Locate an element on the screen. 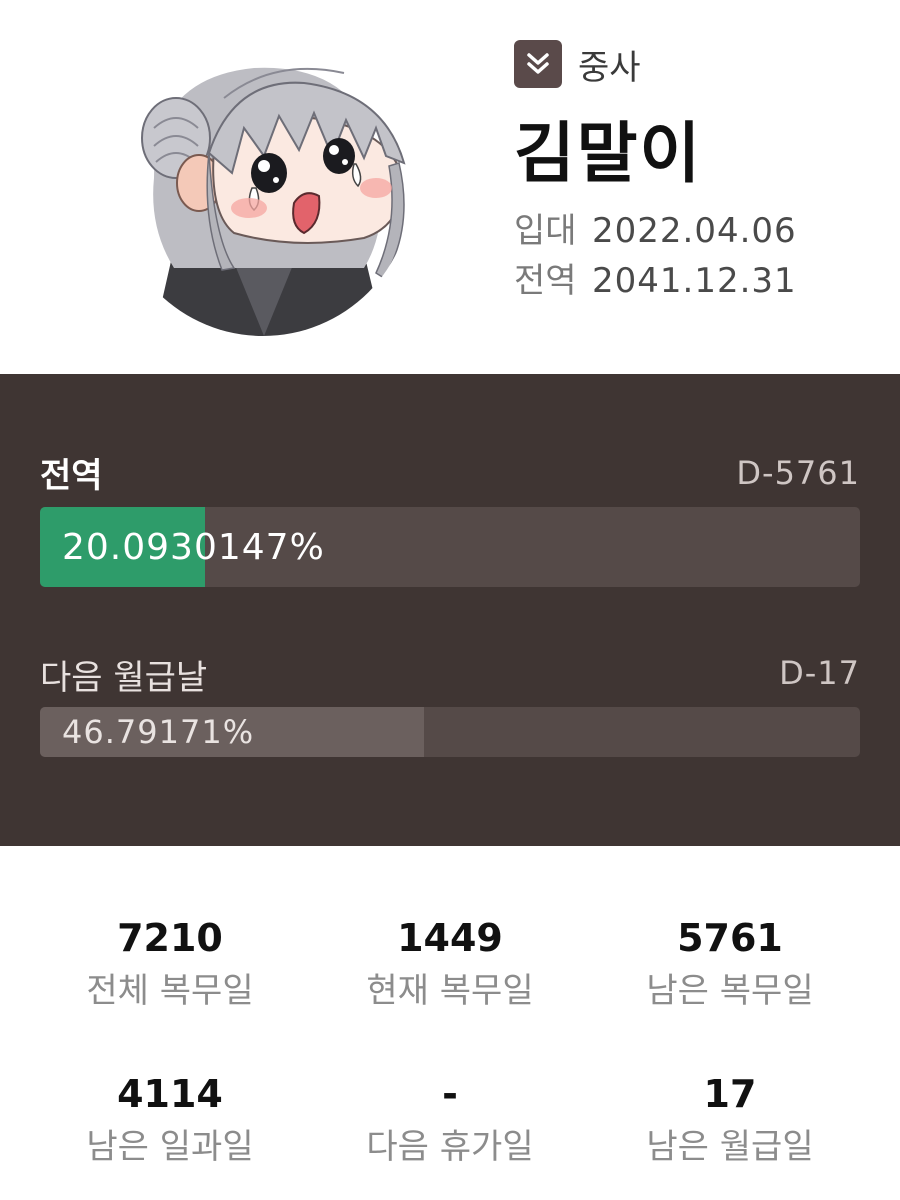 This screenshot has width=900, height=1200. stat-remaining-work-days: 4114 남은 일과일 is located at coordinates (170, 1120).